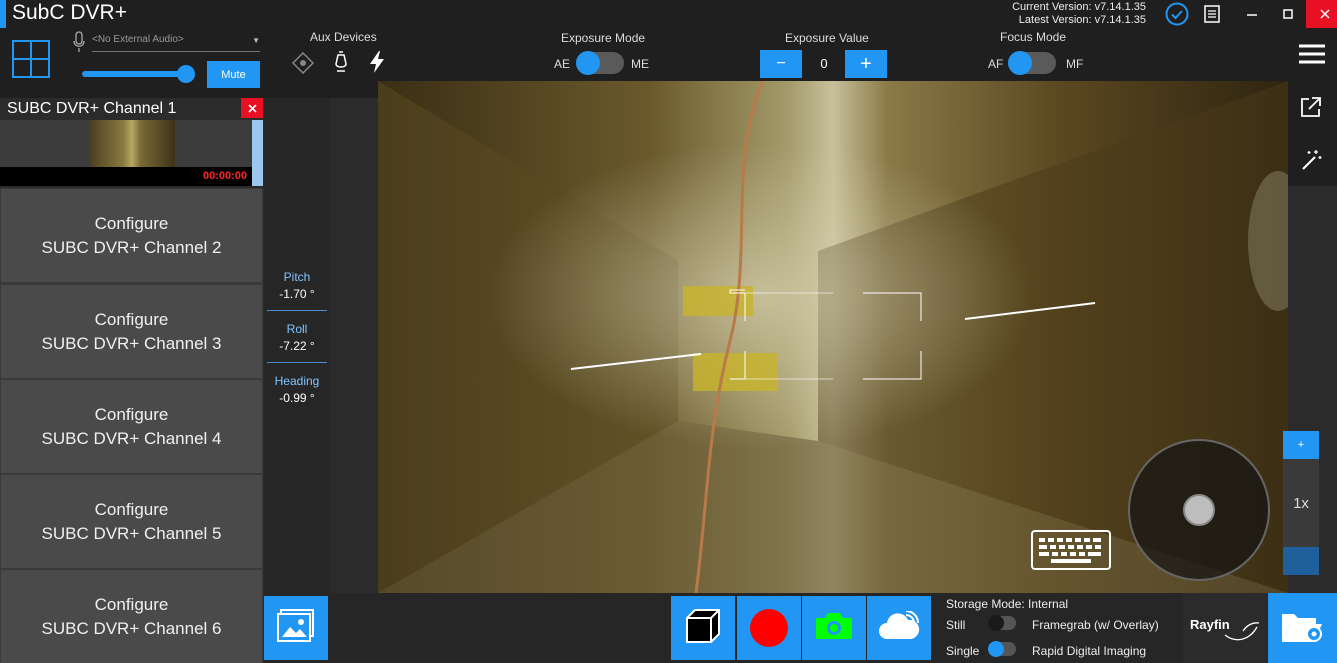 The height and width of the screenshot is (663, 1337). I want to click on record-icon, so click(769, 628).